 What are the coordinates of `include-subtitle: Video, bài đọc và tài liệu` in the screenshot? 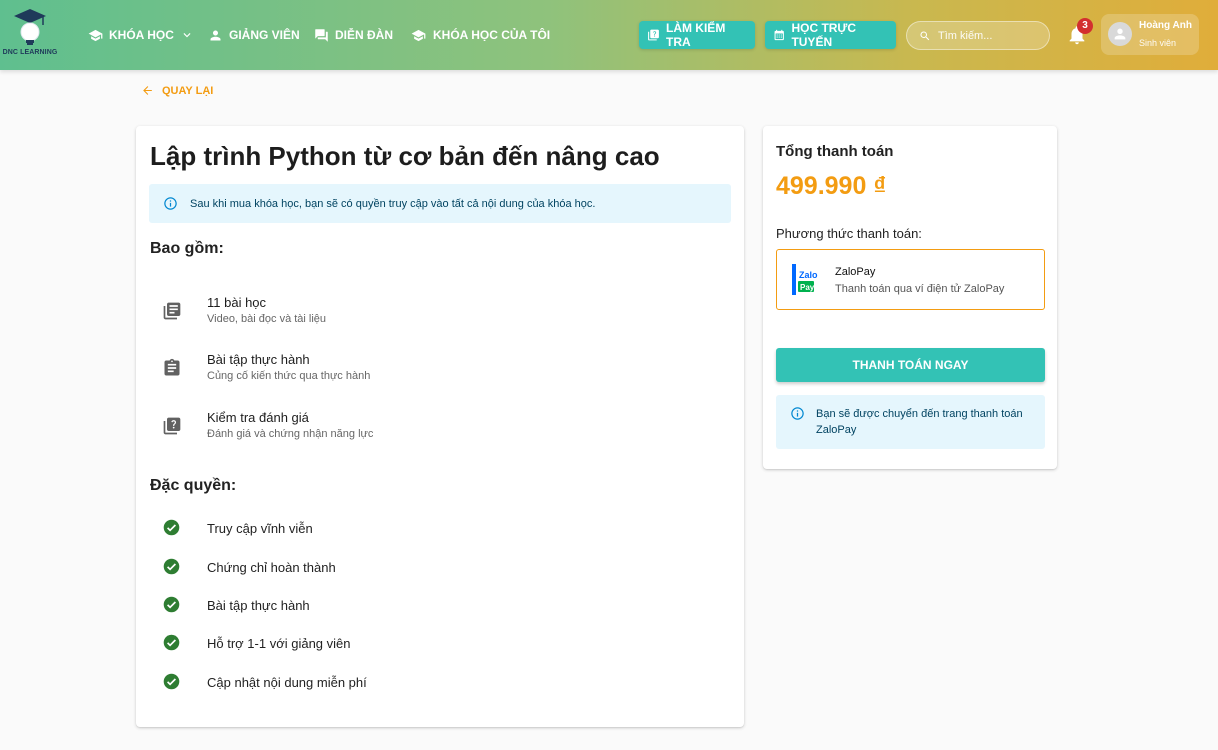 It's located at (267, 319).